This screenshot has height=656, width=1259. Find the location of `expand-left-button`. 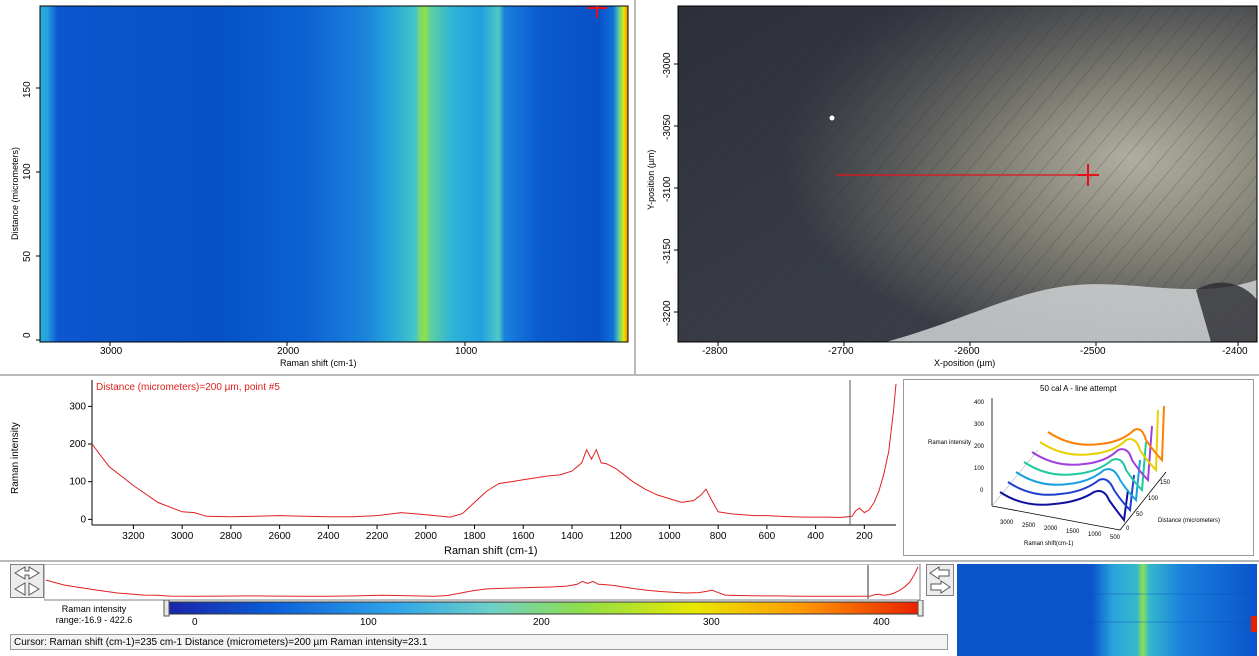

expand-left-button is located at coordinates (27, 581).